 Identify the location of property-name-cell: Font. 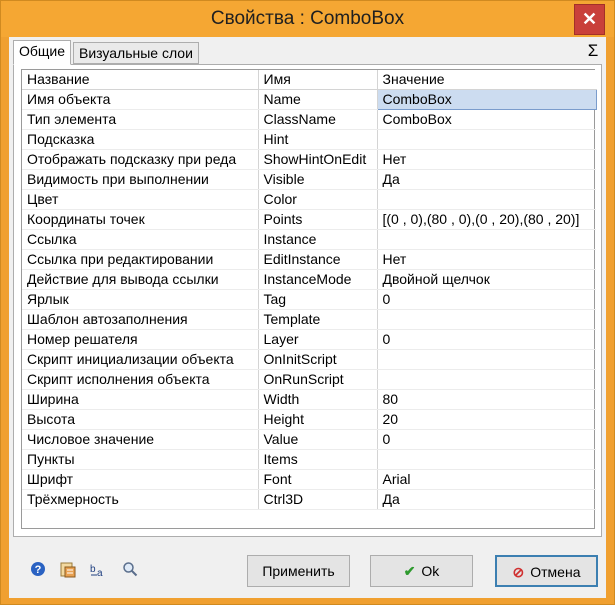
(318, 479).